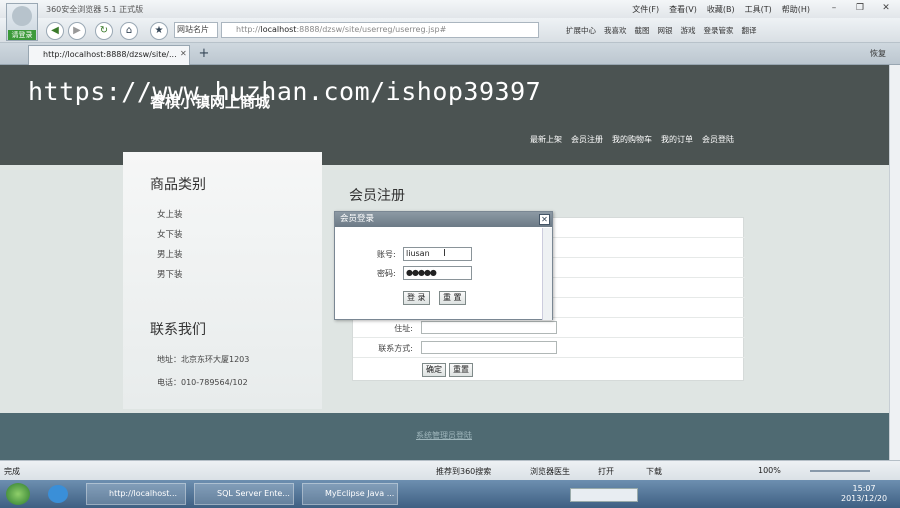 This screenshot has height=508, width=900. Describe the element at coordinates (886, 8) in the screenshot. I see `close-window-icon: ✕` at that location.